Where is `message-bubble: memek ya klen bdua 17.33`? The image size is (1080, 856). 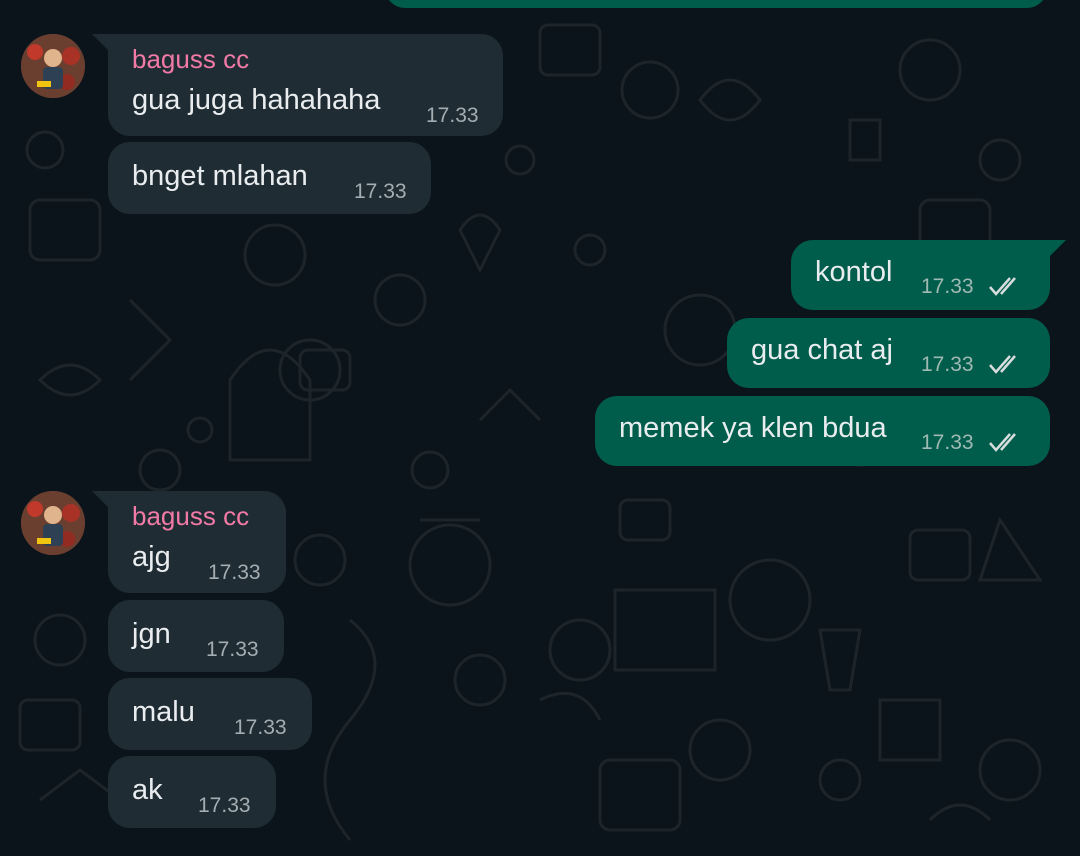
message-bubble: memek ya klen bdua 17.33 is located at coordinates (822, 431).